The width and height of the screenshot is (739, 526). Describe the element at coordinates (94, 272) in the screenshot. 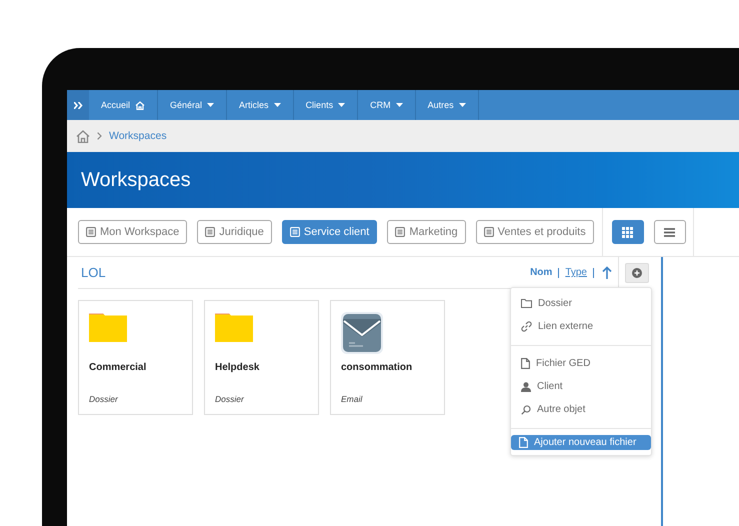

I see `section-title: LOL` at that location.